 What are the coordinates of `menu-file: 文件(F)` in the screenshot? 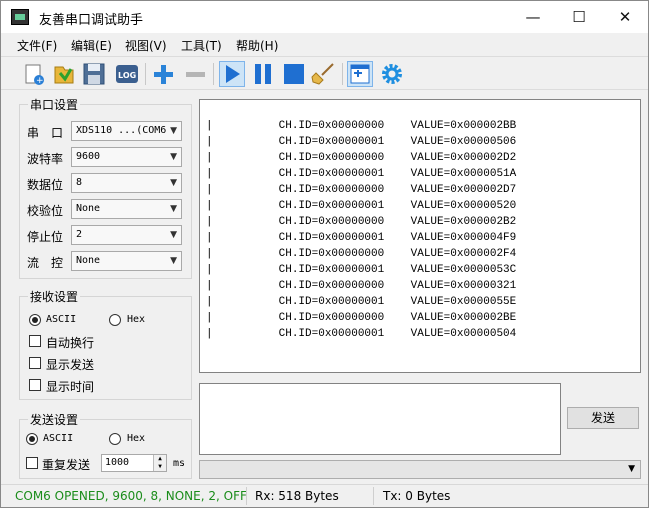 It's located at (37, 45).